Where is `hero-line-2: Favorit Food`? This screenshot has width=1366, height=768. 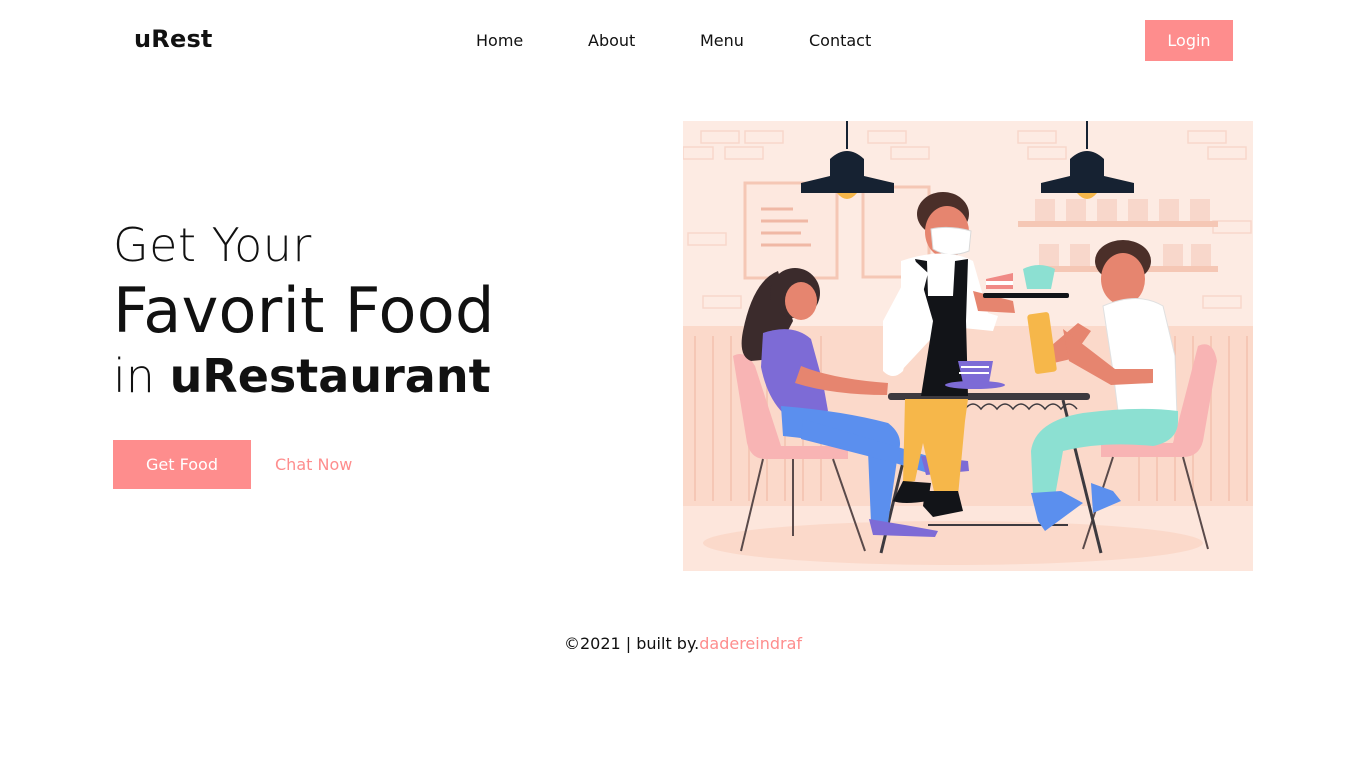 hero-line-2: Favorit Food is located at coordinates (304, 310).